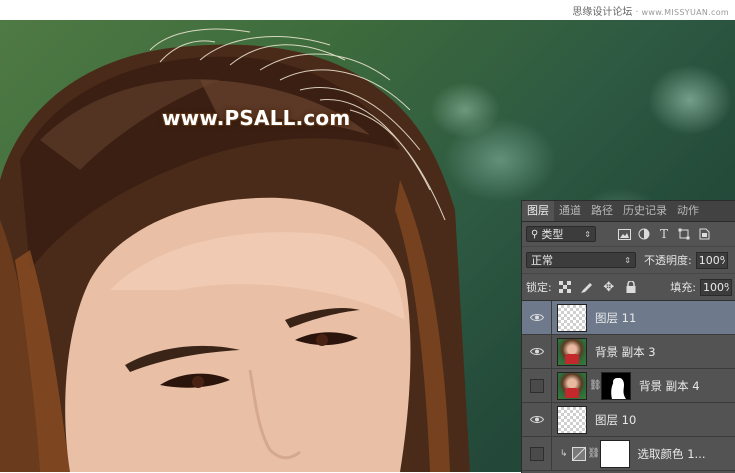 This screenshot has width=735, height=473. What do you see at coordinates (684, 234) in the screenshot?
I see `shape-filter-icon` at bounding box center [684, 234].